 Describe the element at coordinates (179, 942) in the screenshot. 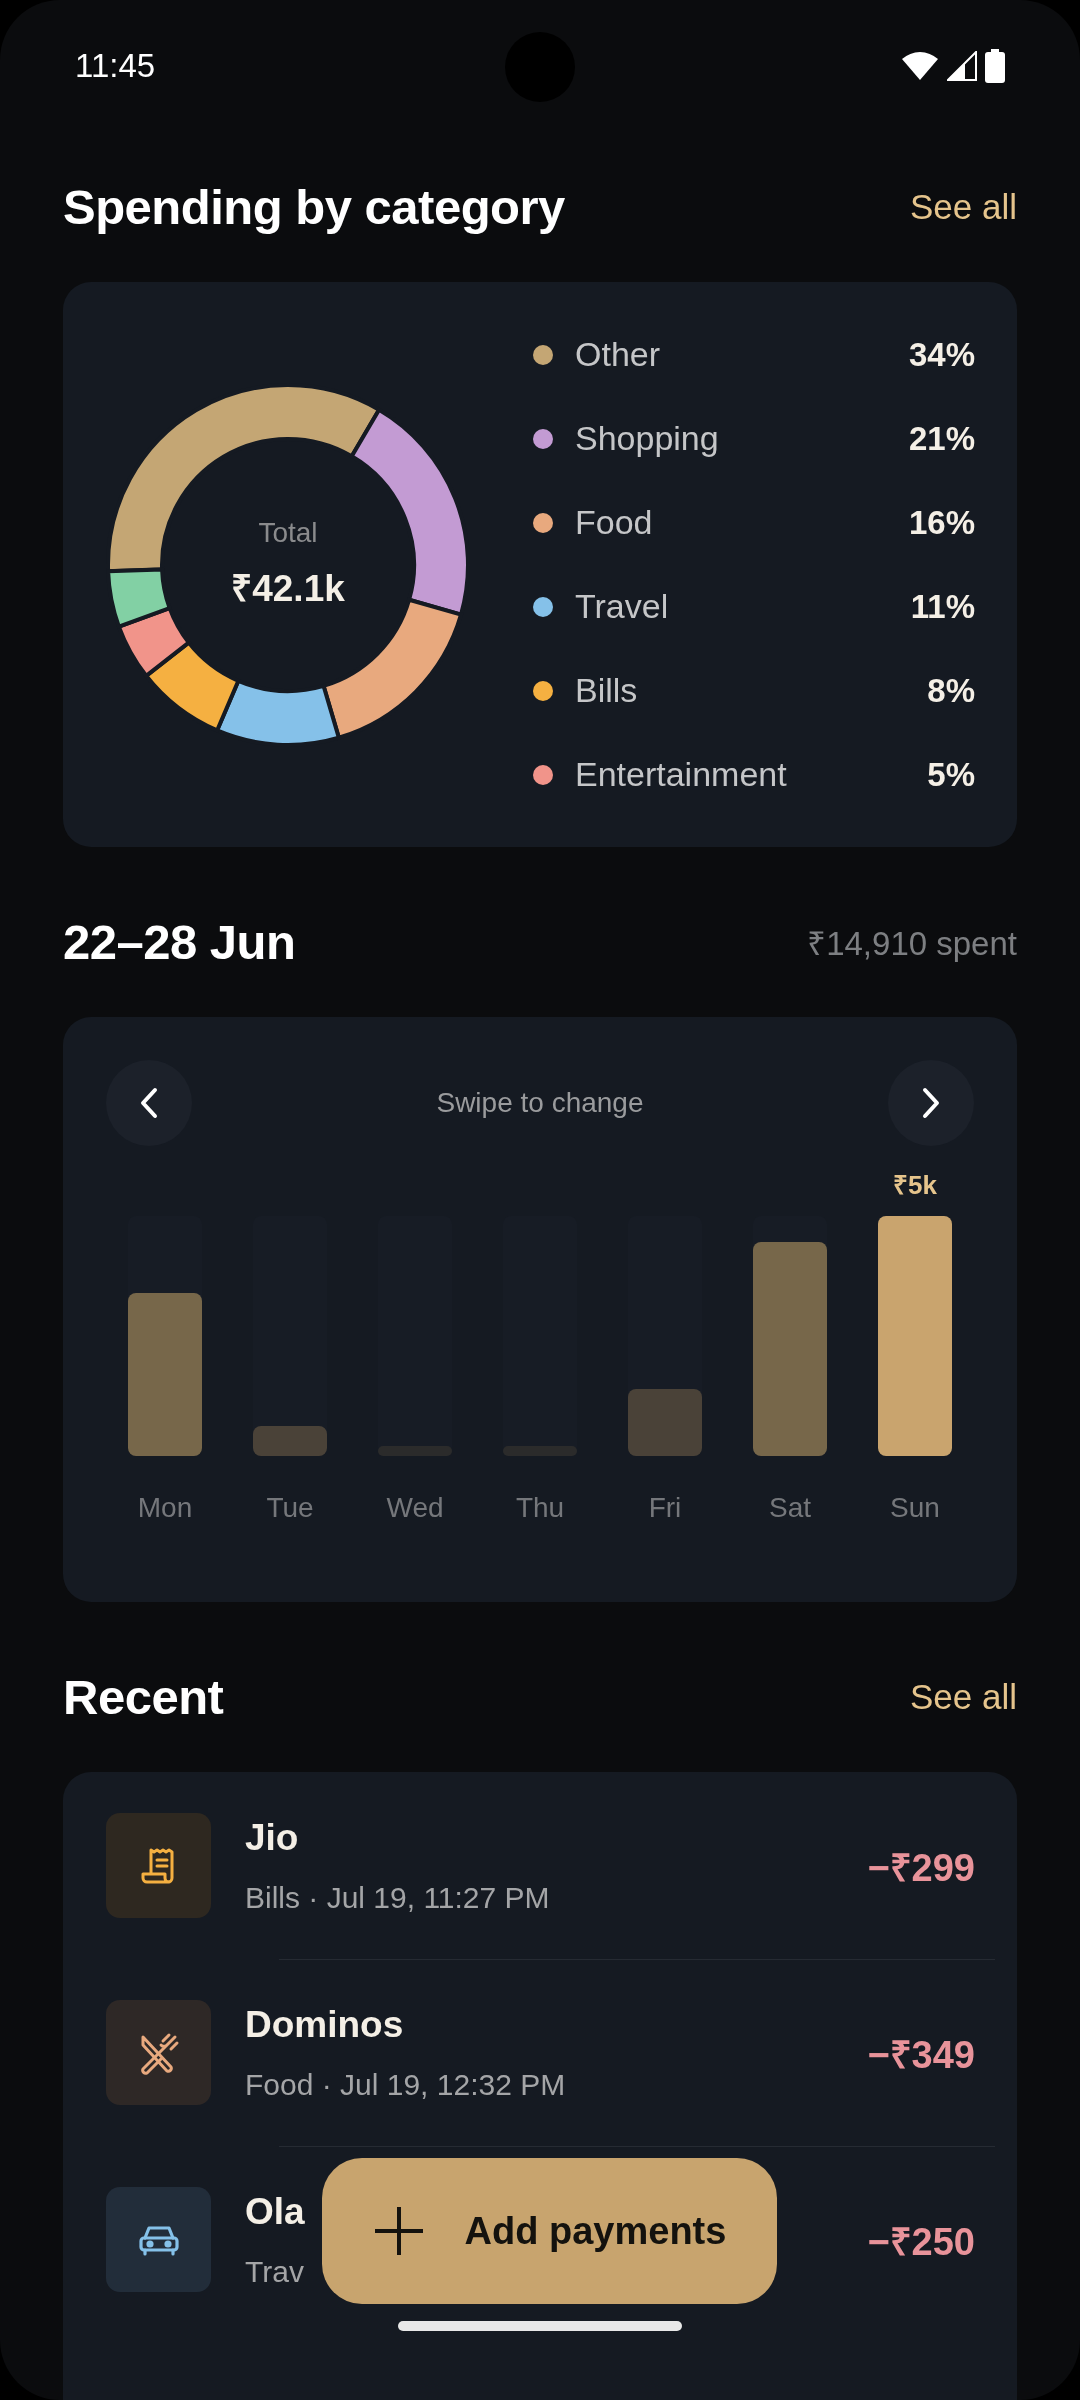

I see `week-title: 22–28 Jun` at that location.